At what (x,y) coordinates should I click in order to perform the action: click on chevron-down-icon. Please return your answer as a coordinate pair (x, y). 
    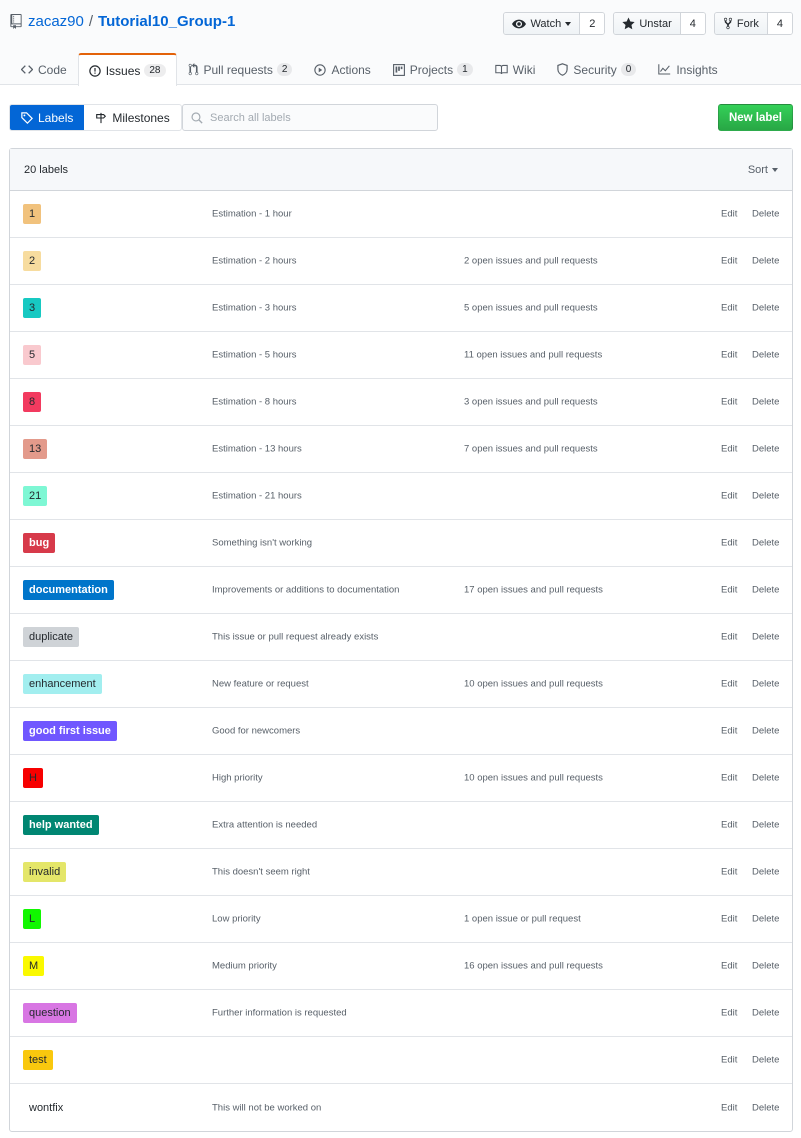
    Looking at the image, I should click on (775, 169).